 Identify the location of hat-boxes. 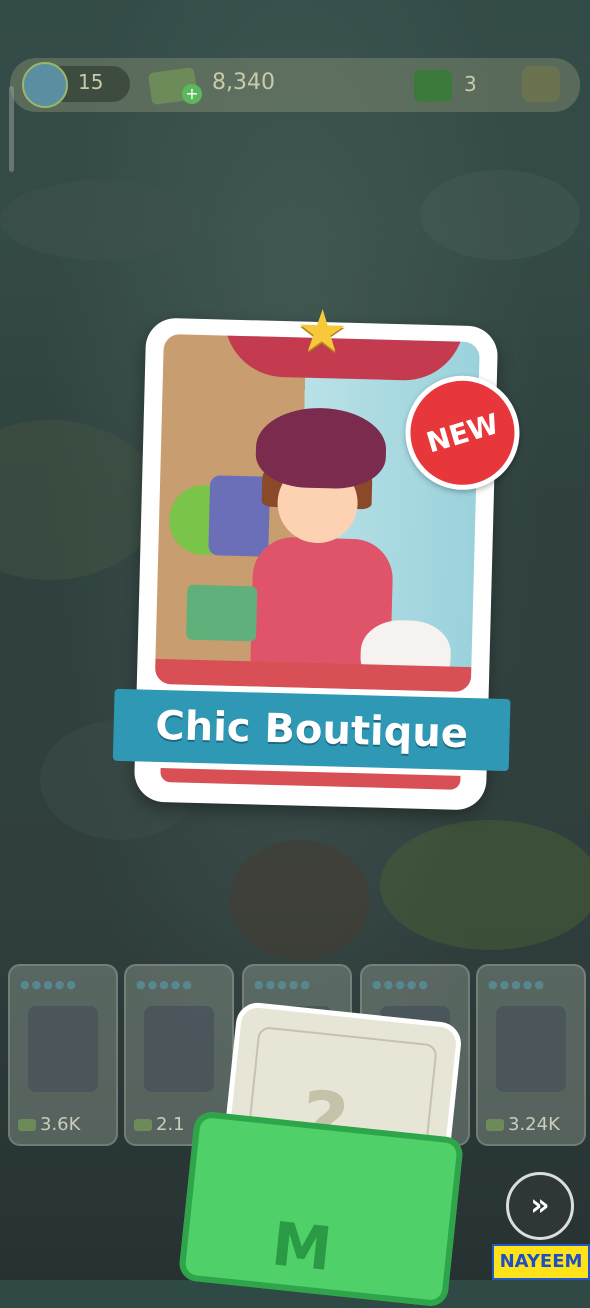
(239, 516).